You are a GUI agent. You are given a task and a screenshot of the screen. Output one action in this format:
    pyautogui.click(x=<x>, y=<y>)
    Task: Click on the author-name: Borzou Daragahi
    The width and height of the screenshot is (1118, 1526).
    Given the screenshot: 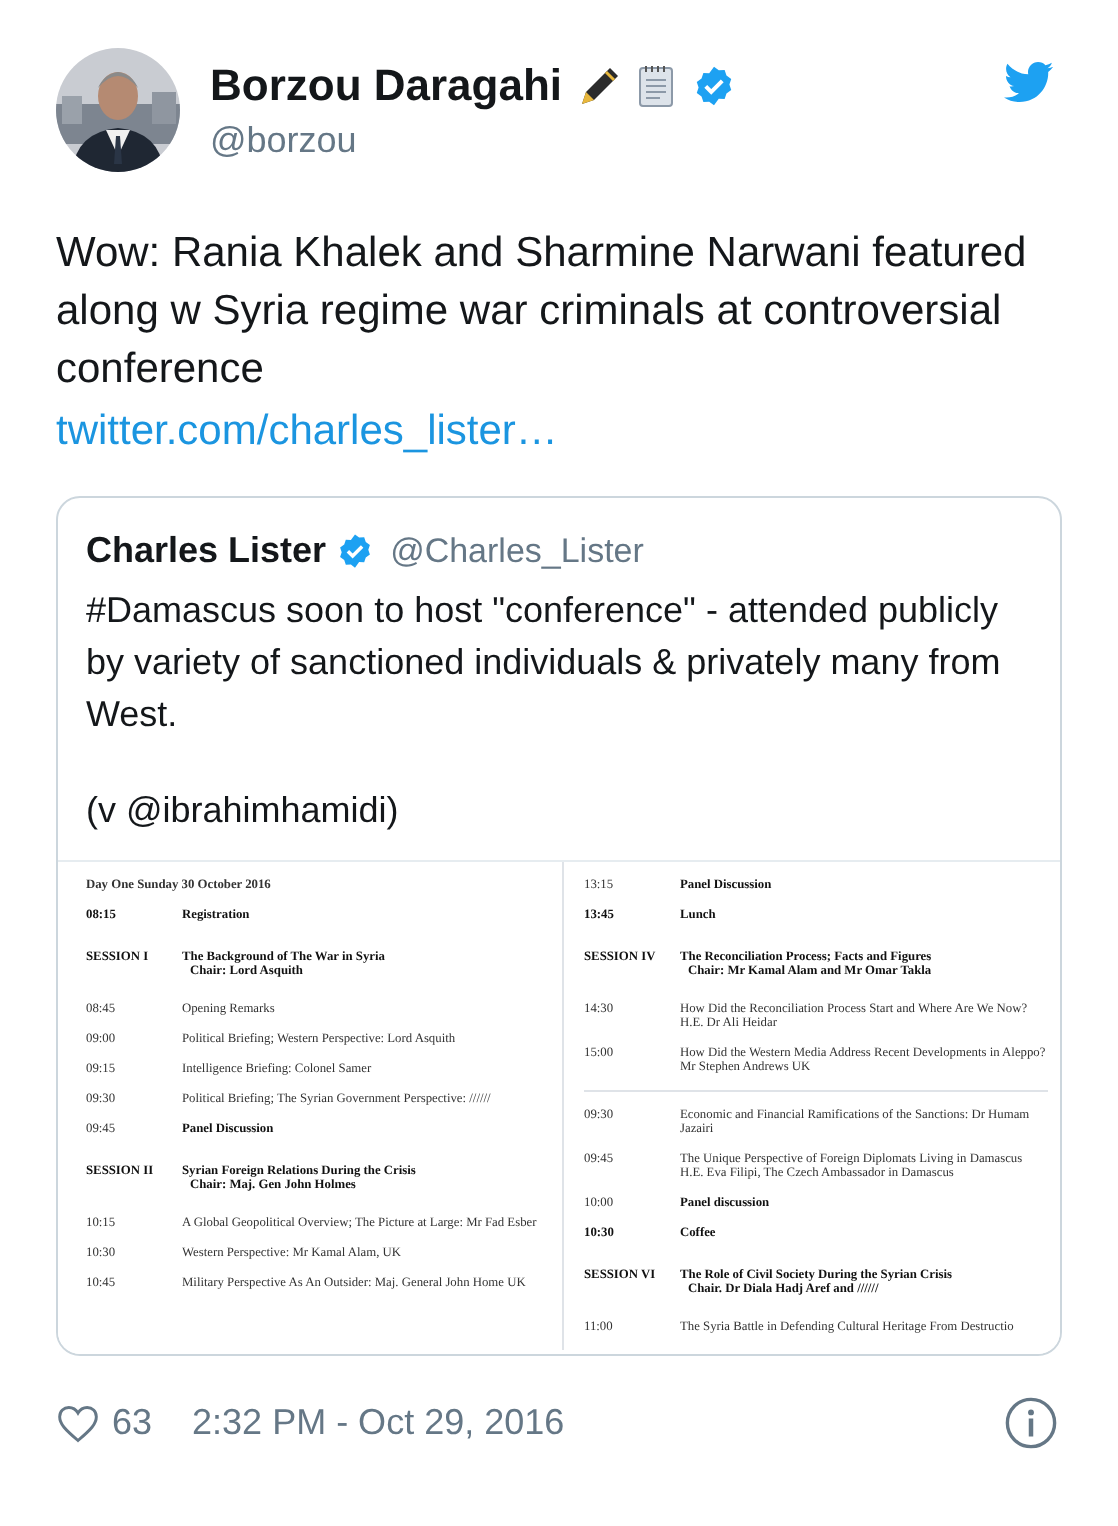 What is the action you would take?
    pyautogui.click(x=386, y=85)
    